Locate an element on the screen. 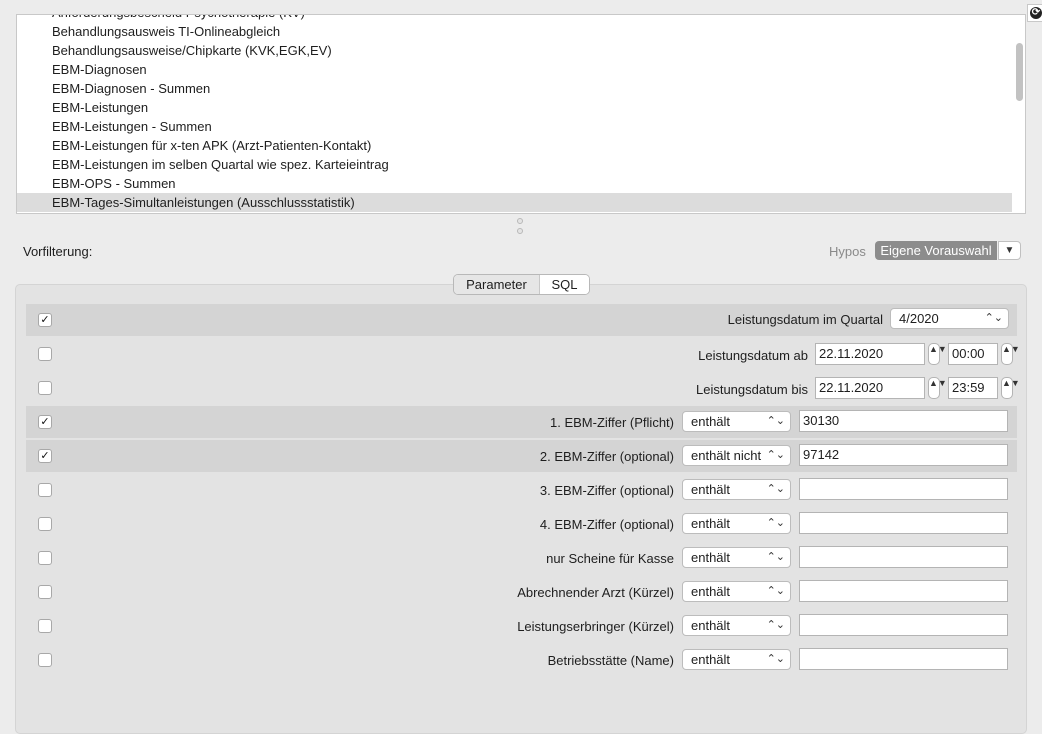 Image resolution: width=1042 pixels, height=734 pixels. time-from-stepper: ▲▼ is located at coordinates (1010, 354).